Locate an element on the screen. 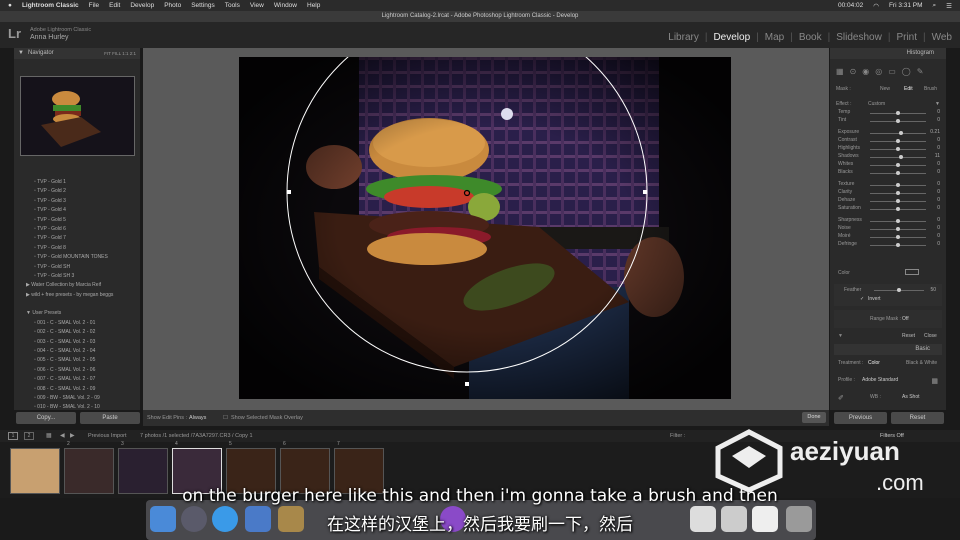  graduated-filter-icon: ▭ is located at coordinates (892, 71).